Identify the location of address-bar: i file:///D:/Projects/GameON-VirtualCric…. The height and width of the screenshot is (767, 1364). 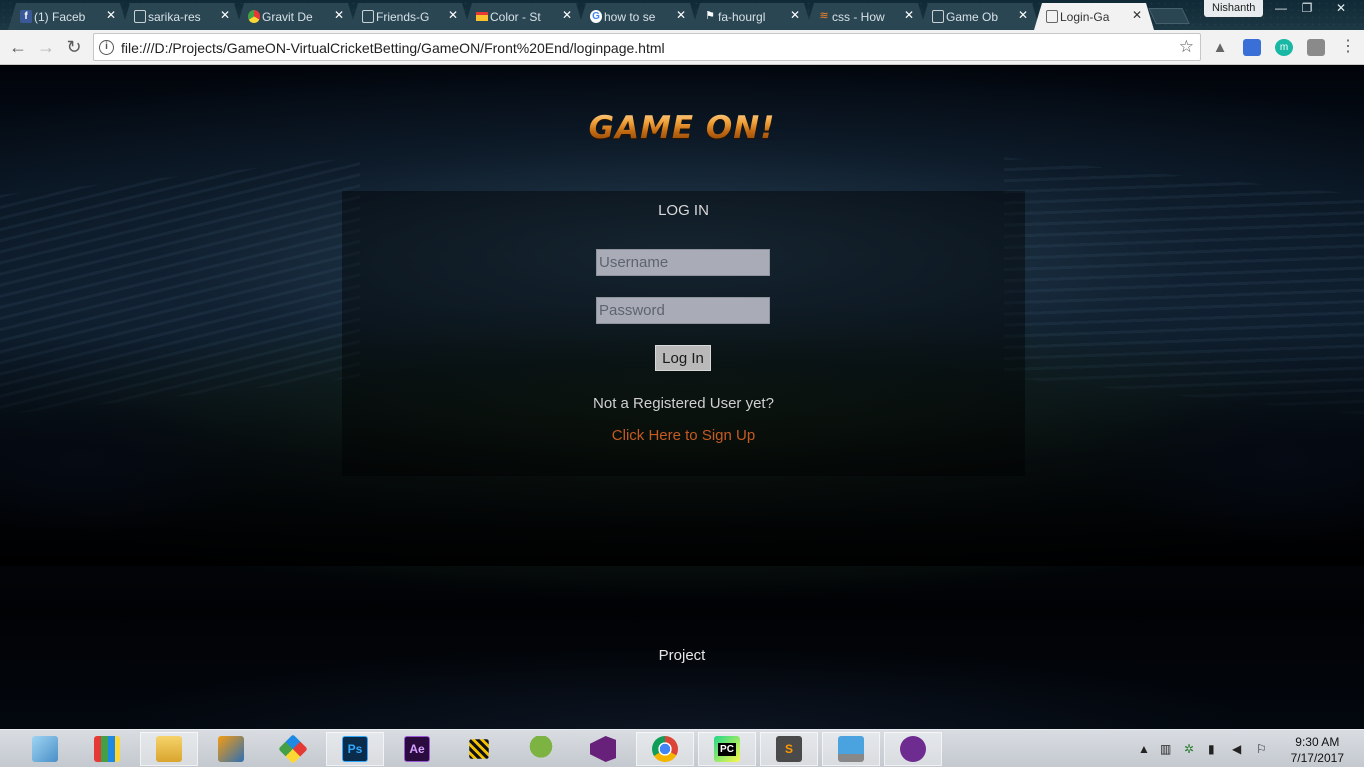
(647, 47).